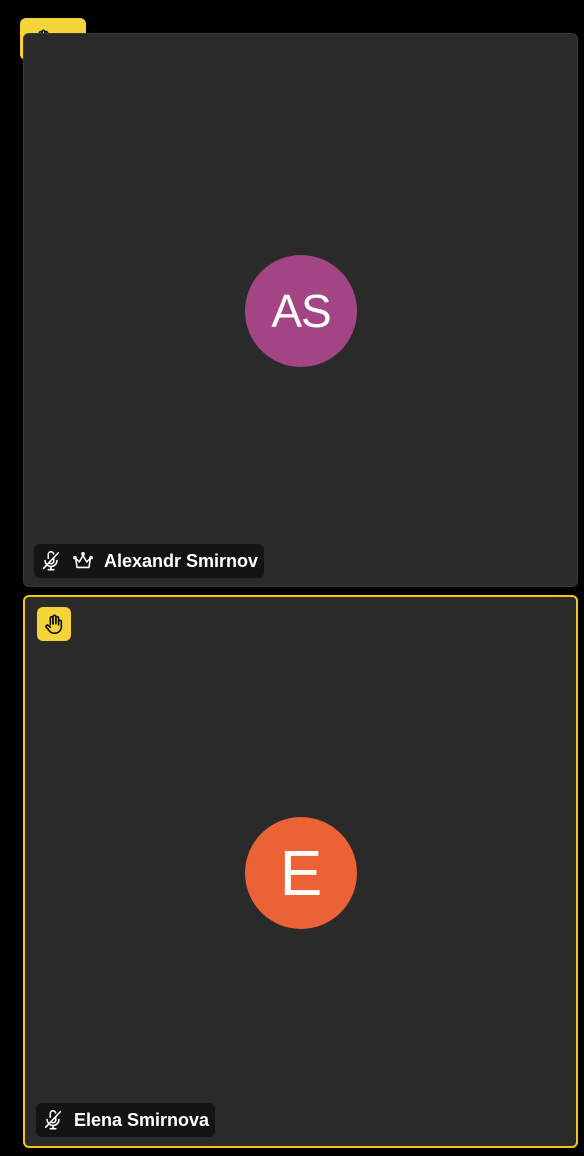  I want to click on raised-hand-icon, so click(54, 624).